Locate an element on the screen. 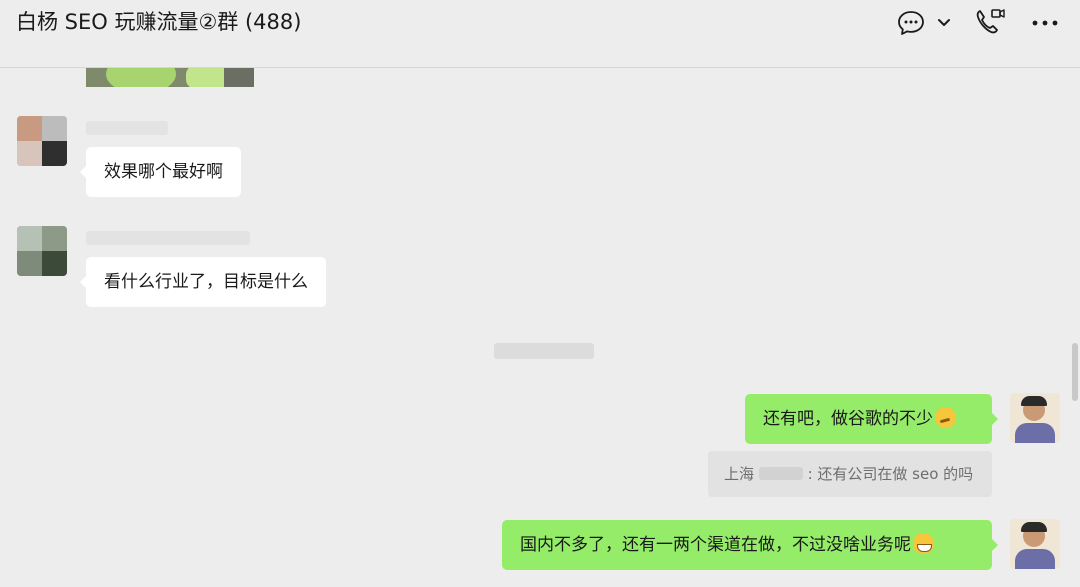  video-call-icon is located at coordinates (990, 24).